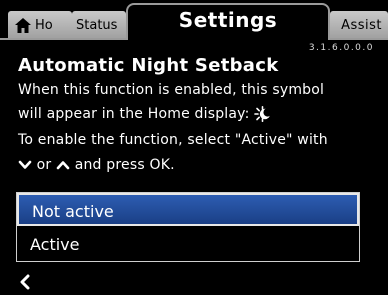 This screenshot has height=295, width=388. Describe the element at coordinates (134, 114) in the screenshot. I see `description-text: will appear in the Home display:` at that location.